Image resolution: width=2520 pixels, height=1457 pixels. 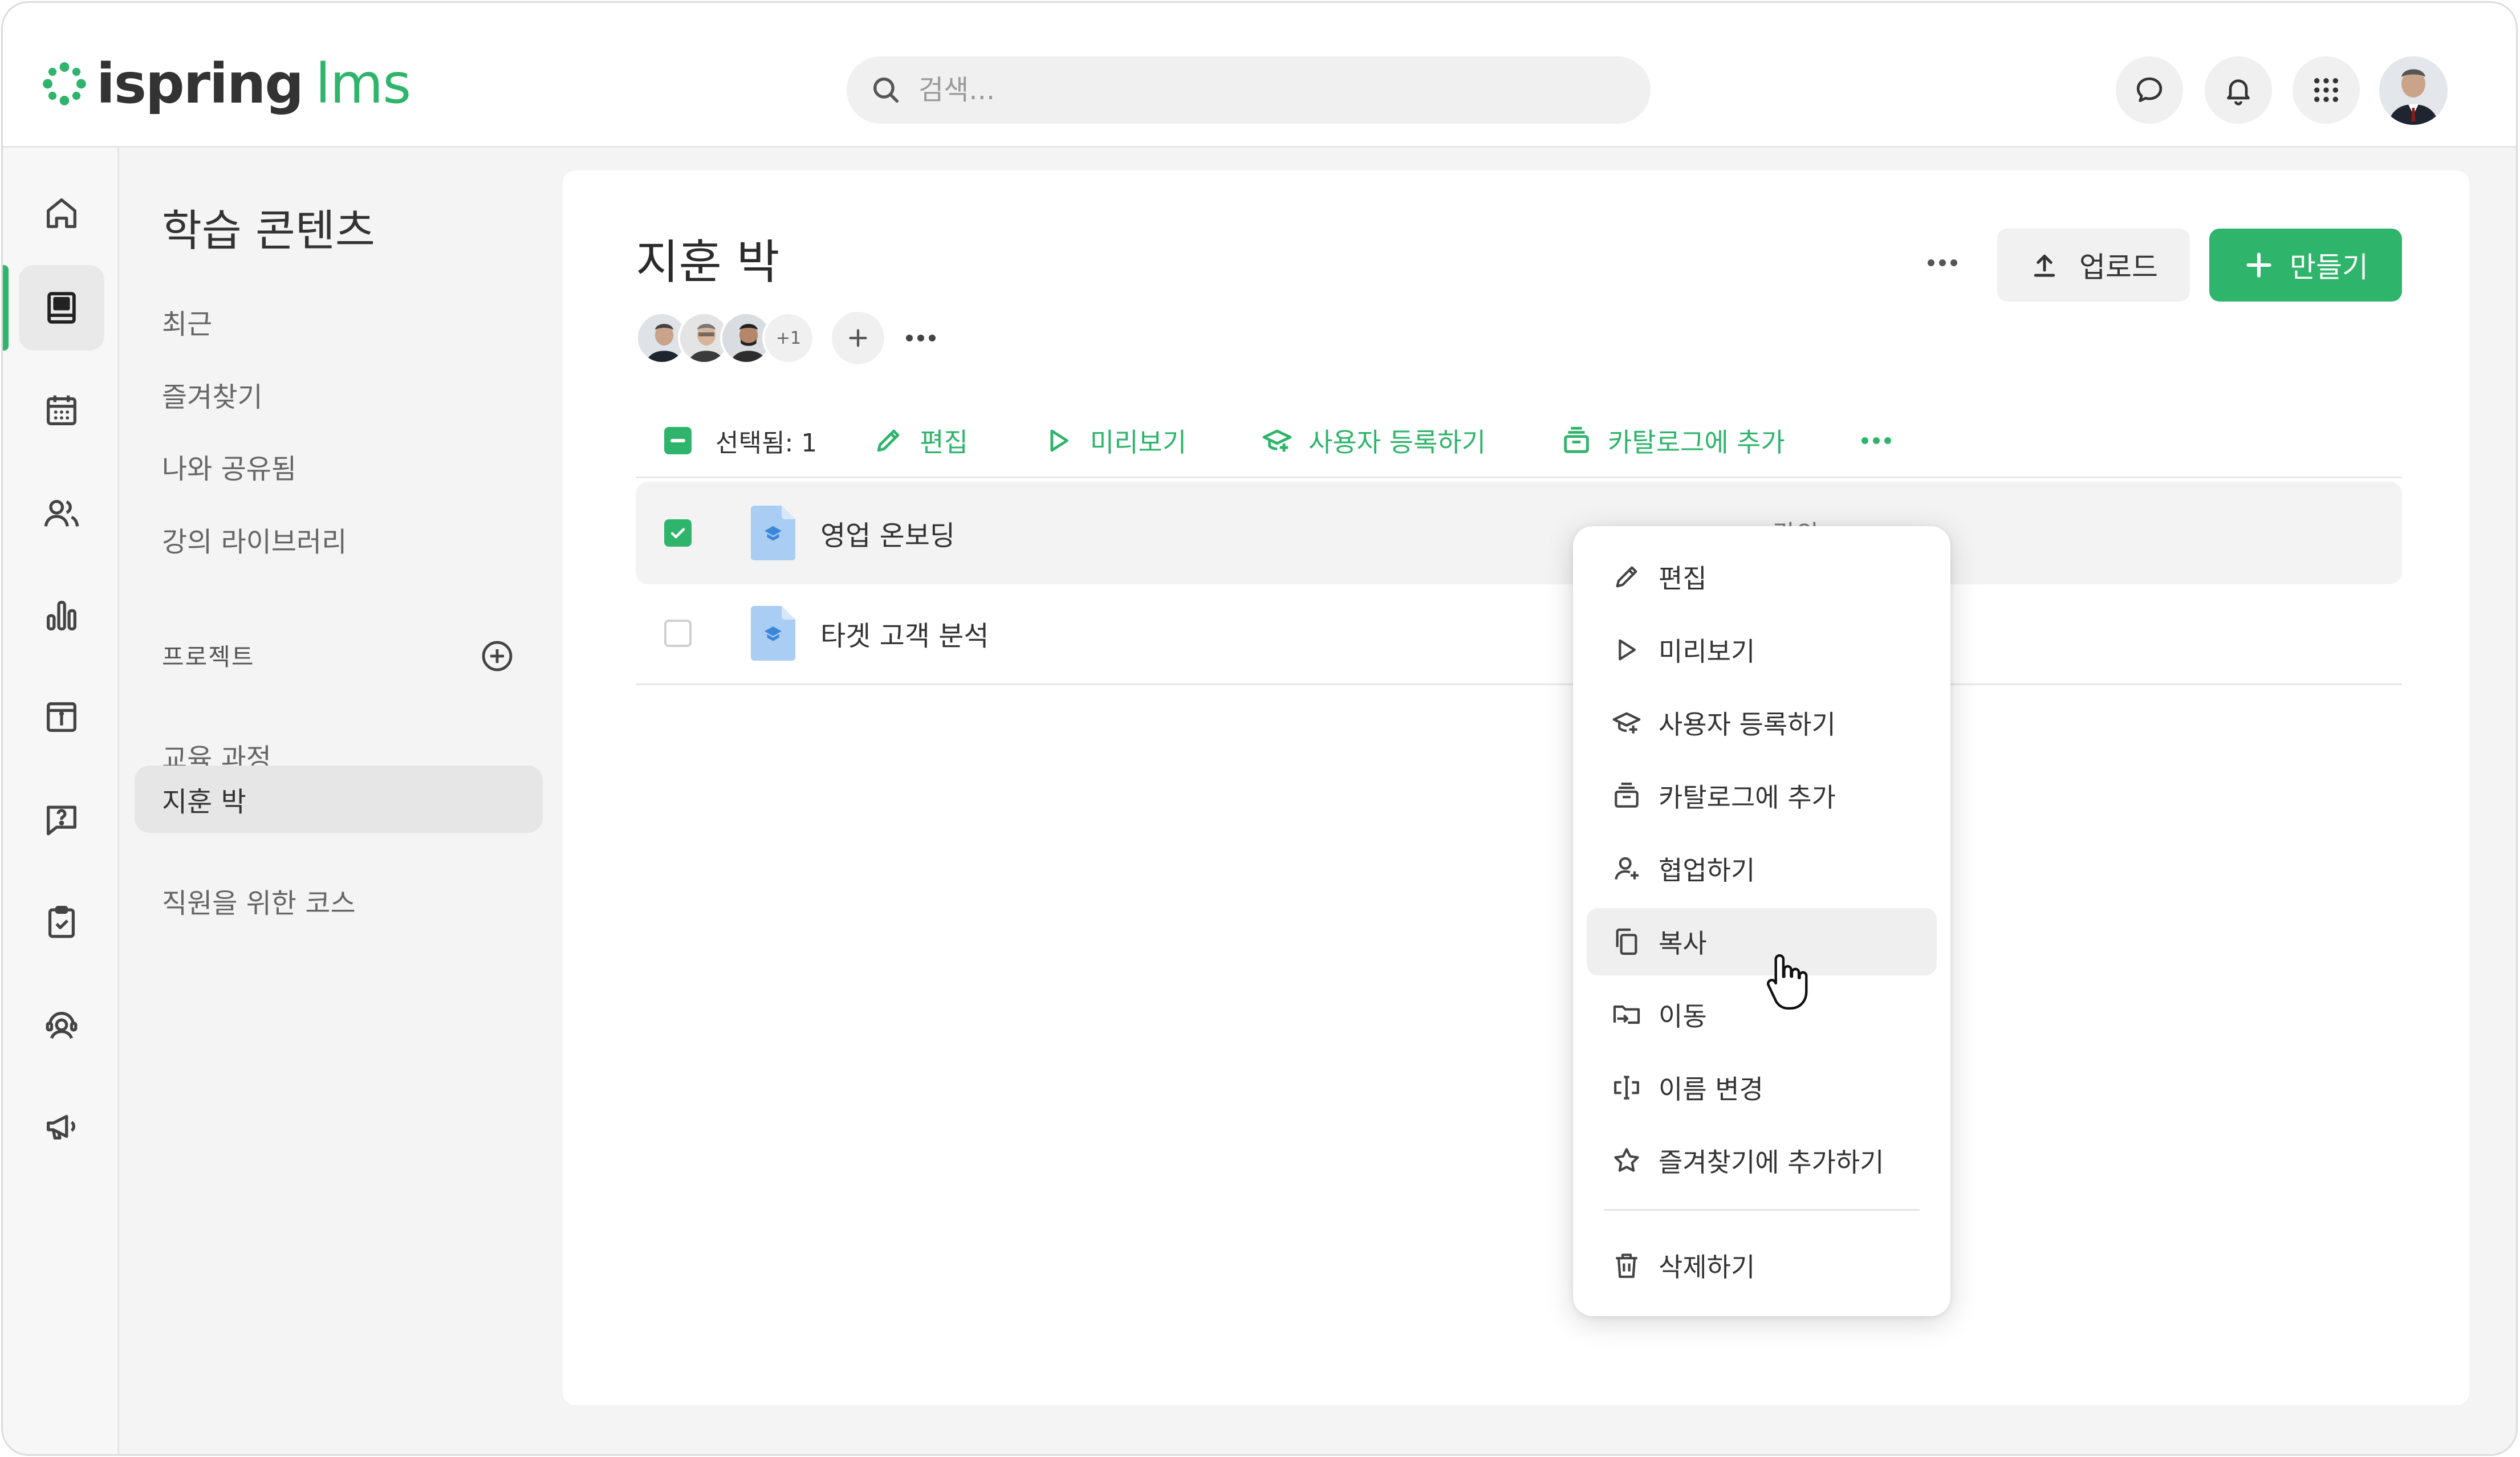 I want to click on move-folder-icon, so click(x=1626, y=1014).